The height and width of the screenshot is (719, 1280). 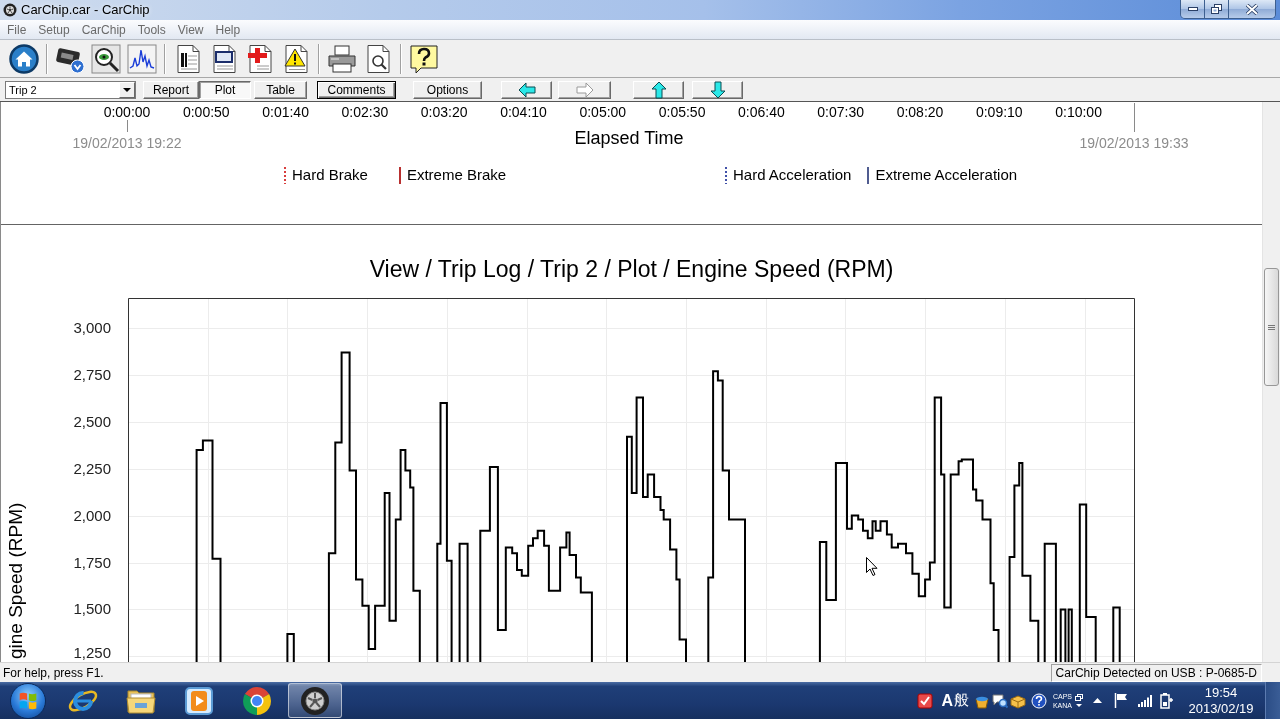 I want to click on home-icon, so click(x=24, y=58).